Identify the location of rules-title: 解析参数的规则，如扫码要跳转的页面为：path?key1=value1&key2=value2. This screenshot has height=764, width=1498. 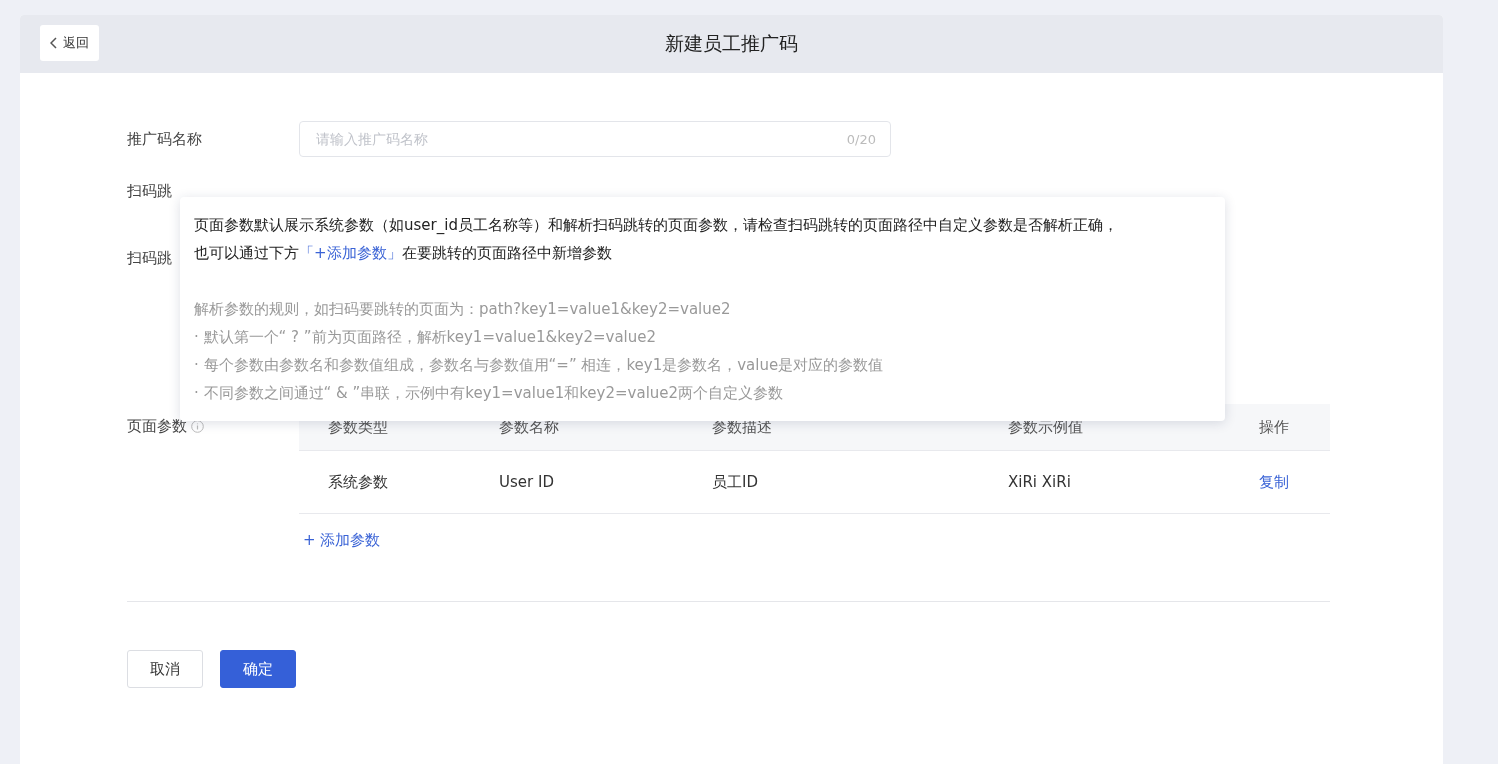
(463, 309).